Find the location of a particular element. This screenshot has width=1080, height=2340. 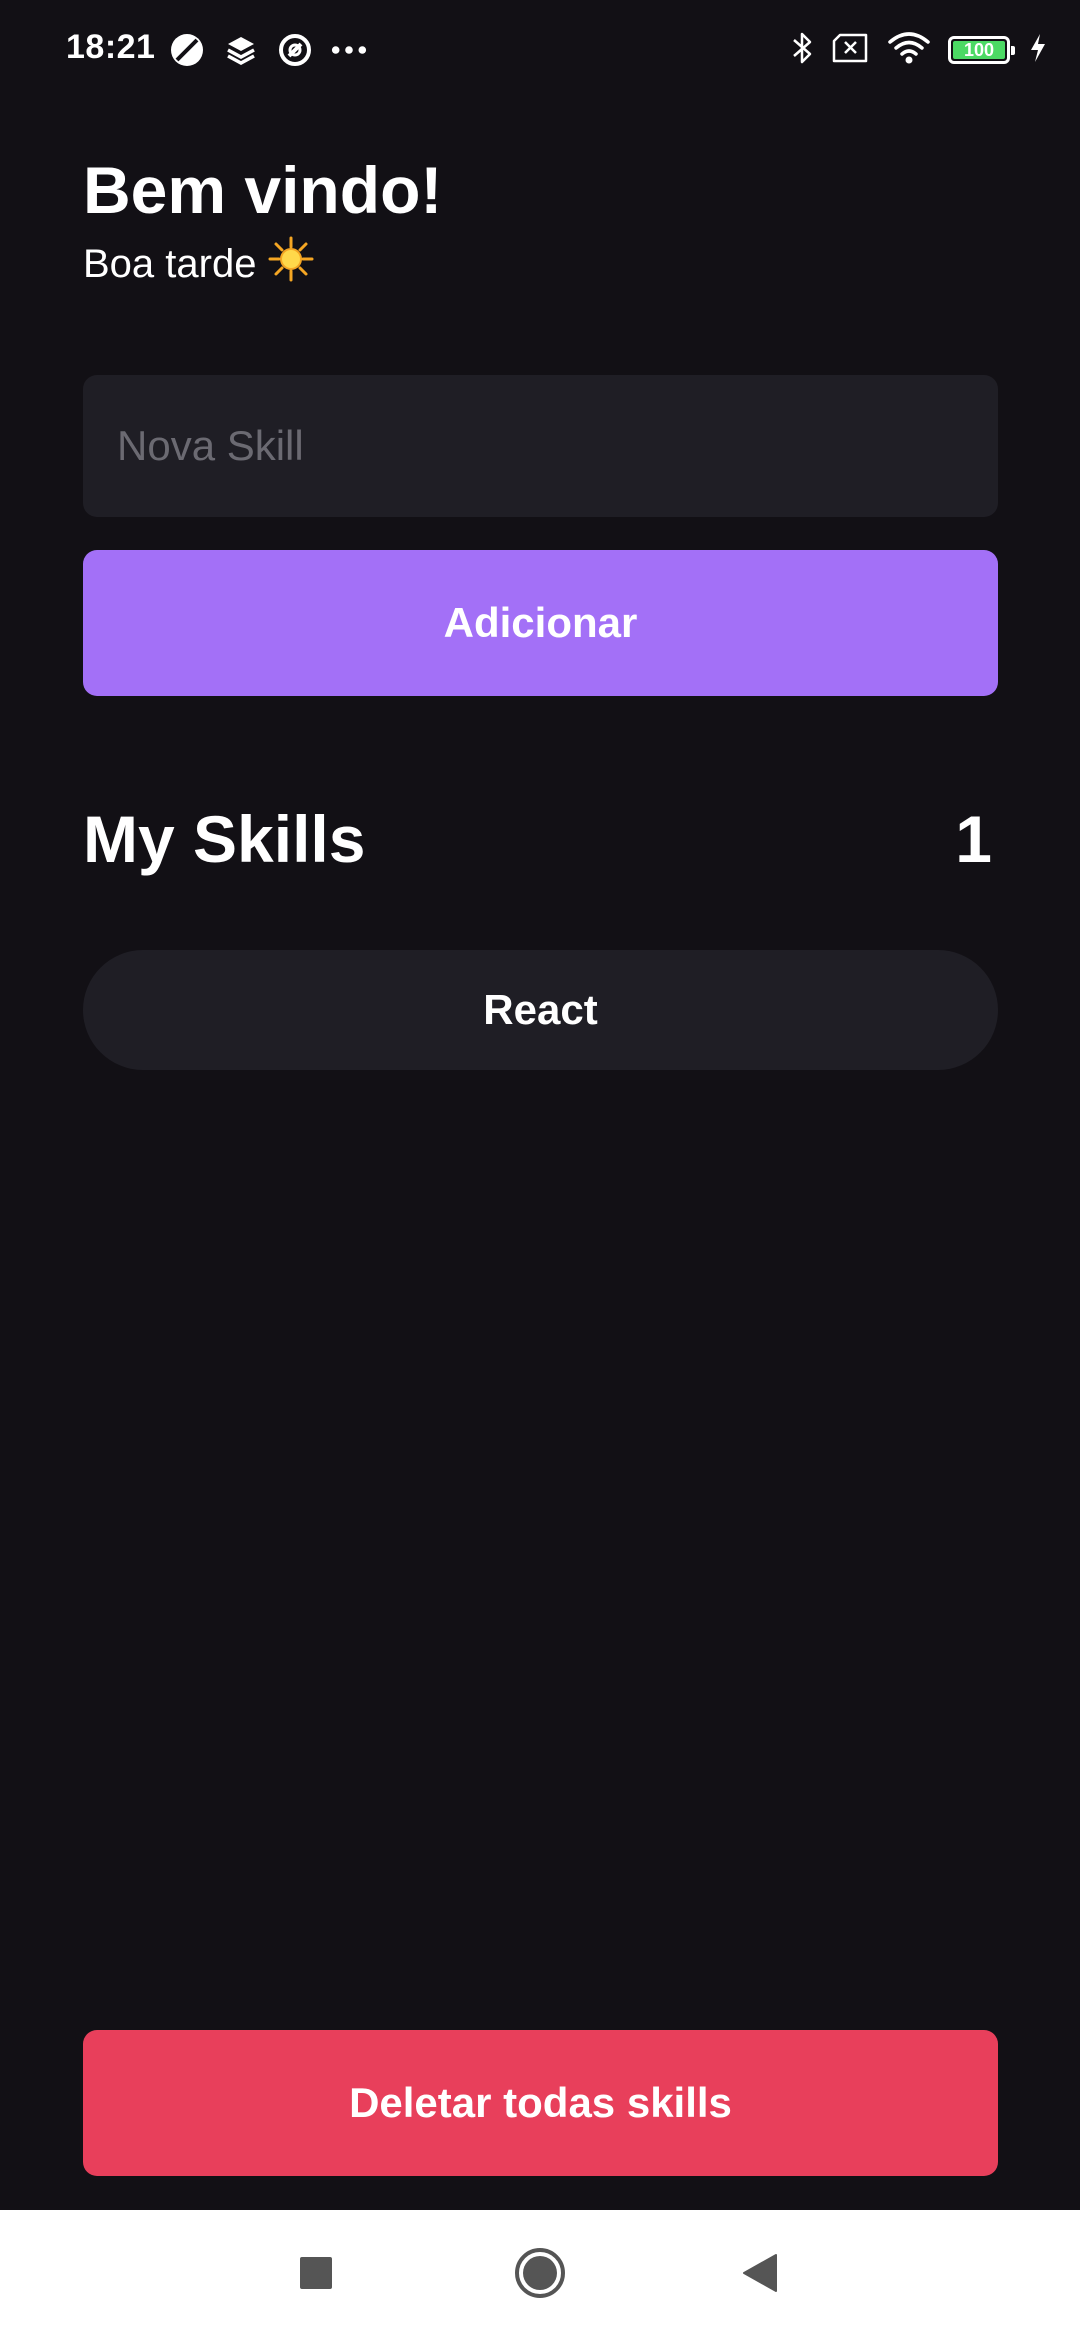

sun-icon is located at coordinates (291, 264).